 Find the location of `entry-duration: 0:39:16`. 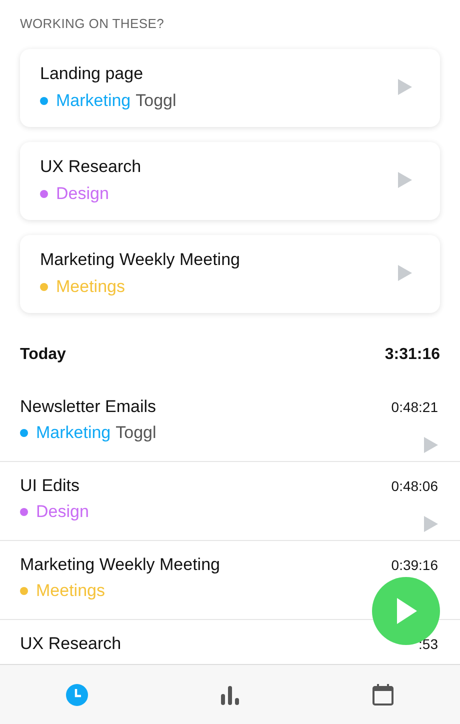

entry-duration: 0:39:16 is located at coordinates (414, 565).